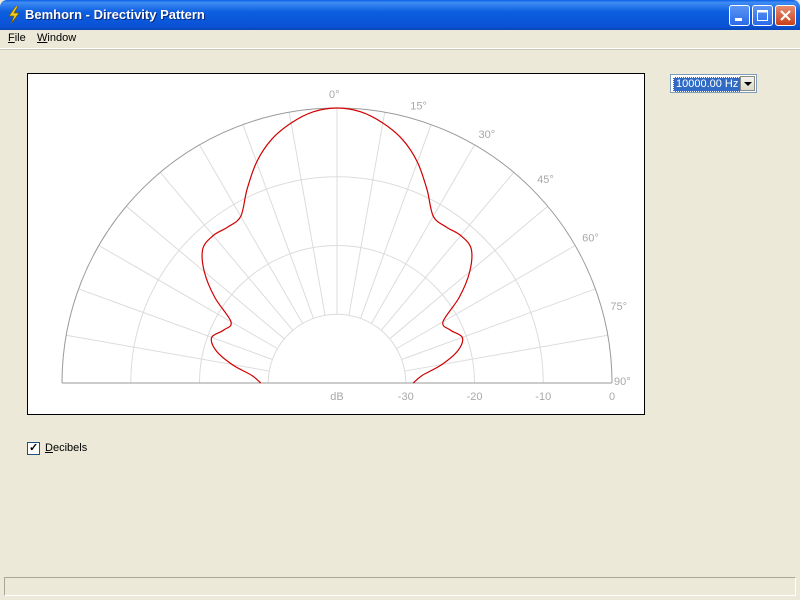 The width and height of the screenshot is (800, 600). What do you see at coordinates (475, 397) in the screenshot?
I see `radial-label: -20` at bounding box center [475, 397].